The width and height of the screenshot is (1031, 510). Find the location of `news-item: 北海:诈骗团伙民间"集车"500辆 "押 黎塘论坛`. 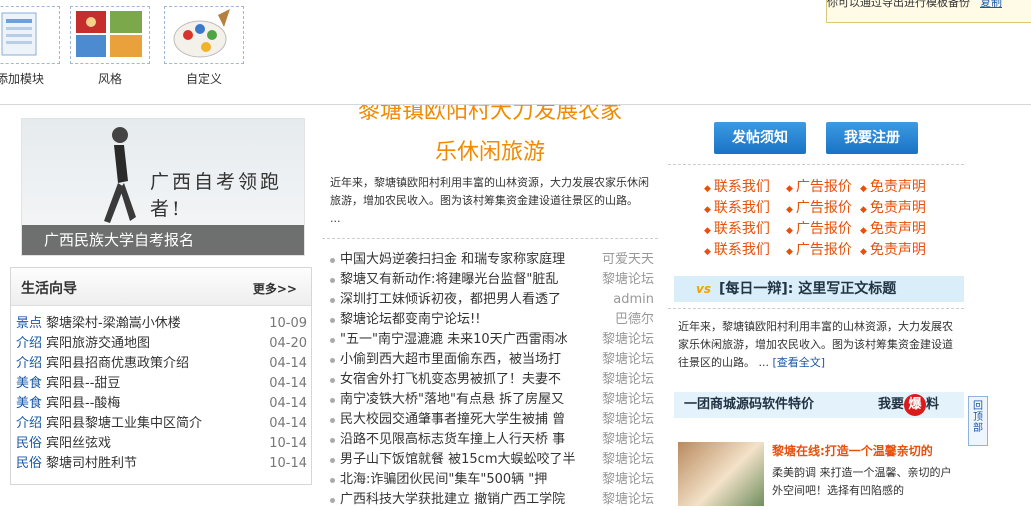

news-item: 北海:诈骗团伙民间"集车"500辆 "押 黎塘论坛 is located at coordinates (491, 480).